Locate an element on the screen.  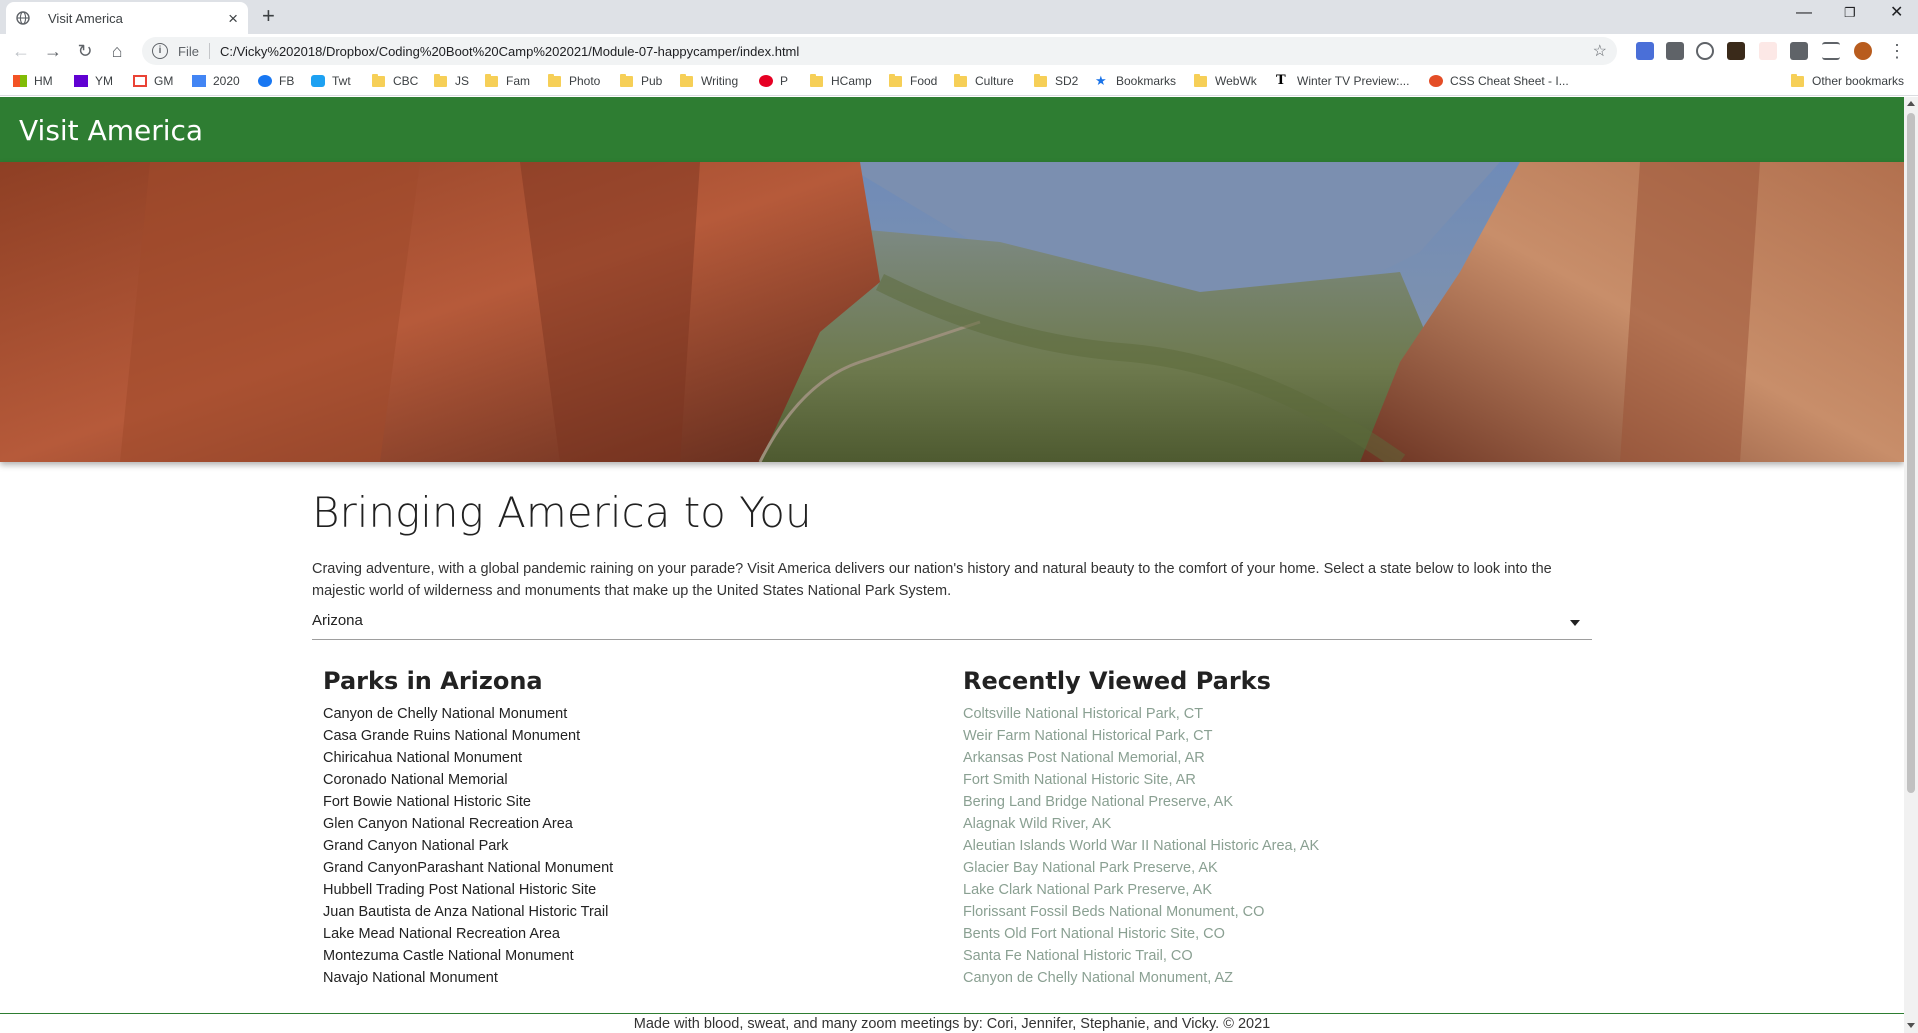
park-item: Grand CanyonParashant National Monument is located at coordinates (468, 868).